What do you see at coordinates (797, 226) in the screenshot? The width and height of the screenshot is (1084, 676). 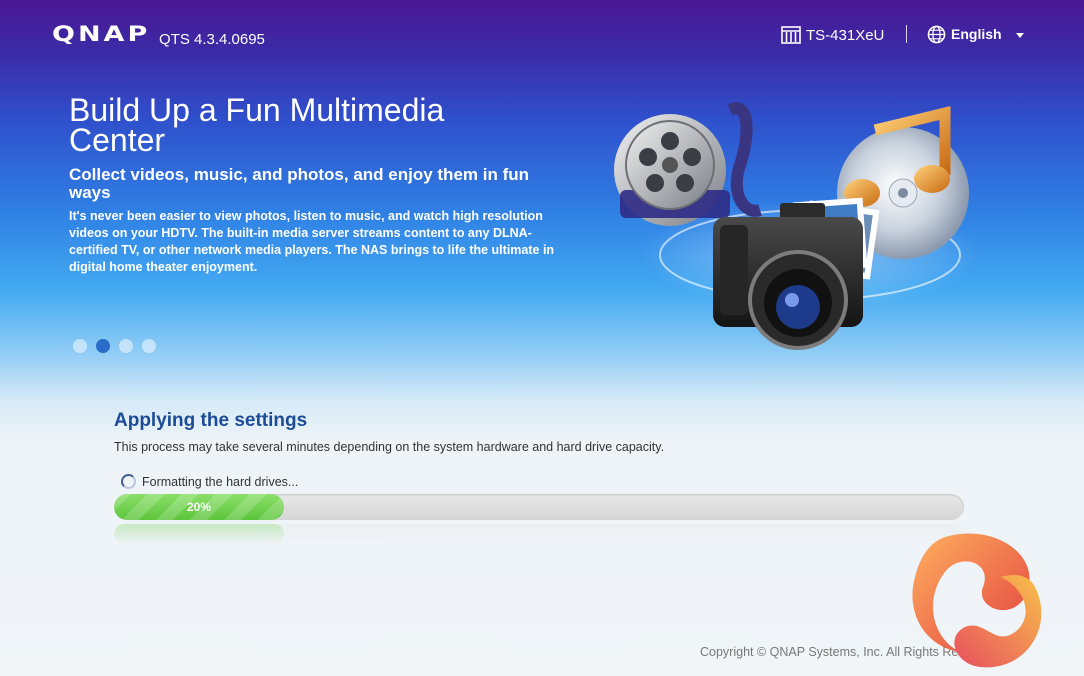 I see `multimedia-illustration` at bounding box center [797, 226].